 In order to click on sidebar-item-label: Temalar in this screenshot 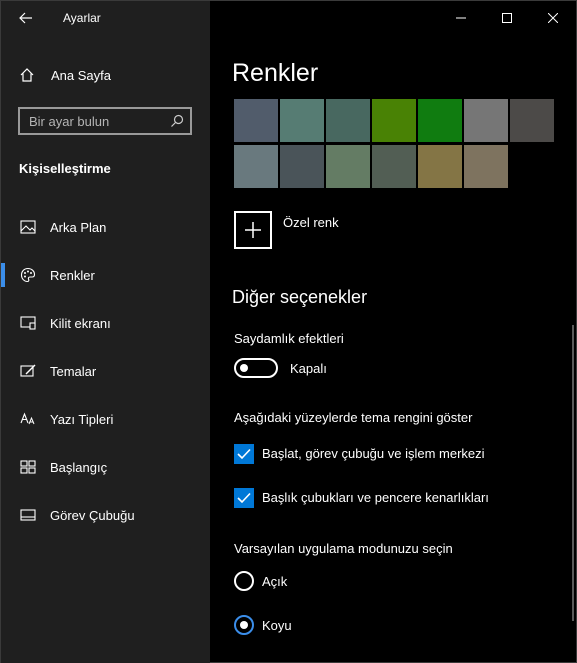, I will do `click(73, 371)`.